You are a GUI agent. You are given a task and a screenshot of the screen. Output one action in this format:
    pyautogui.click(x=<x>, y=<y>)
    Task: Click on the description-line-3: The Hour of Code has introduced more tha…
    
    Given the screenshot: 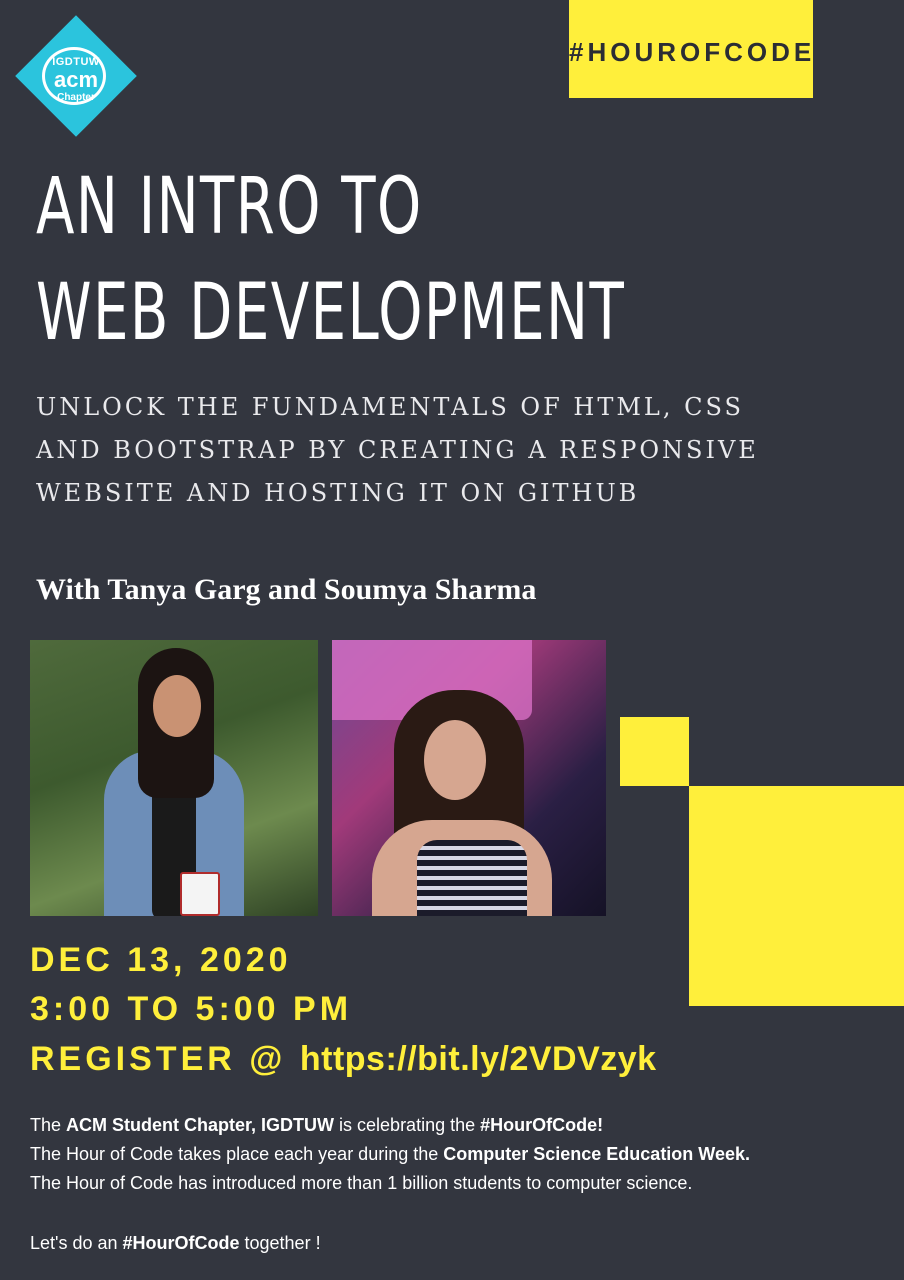 What is the action you would take?
    pyautogui.click(x=361, y=1183)
    